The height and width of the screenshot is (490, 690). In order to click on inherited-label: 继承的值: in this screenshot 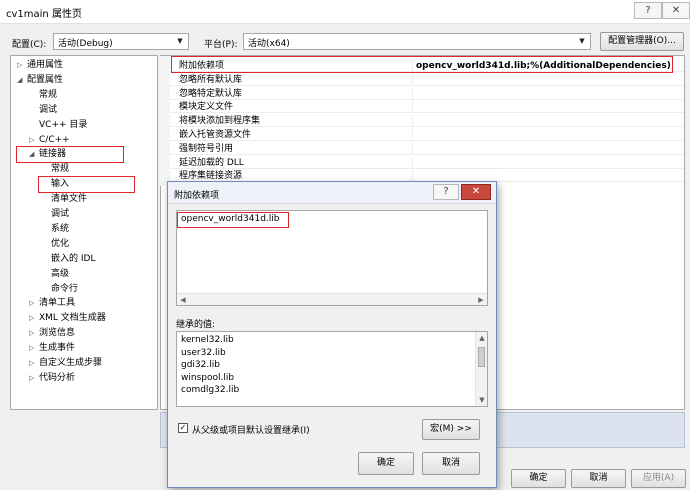, I will do `click(196, 325)`.